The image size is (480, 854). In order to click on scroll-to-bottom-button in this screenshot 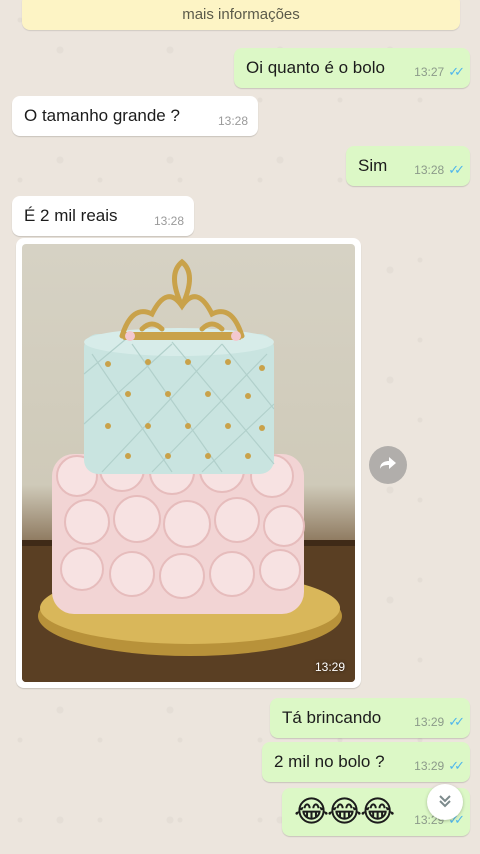, I will do `click(445, 802)`.